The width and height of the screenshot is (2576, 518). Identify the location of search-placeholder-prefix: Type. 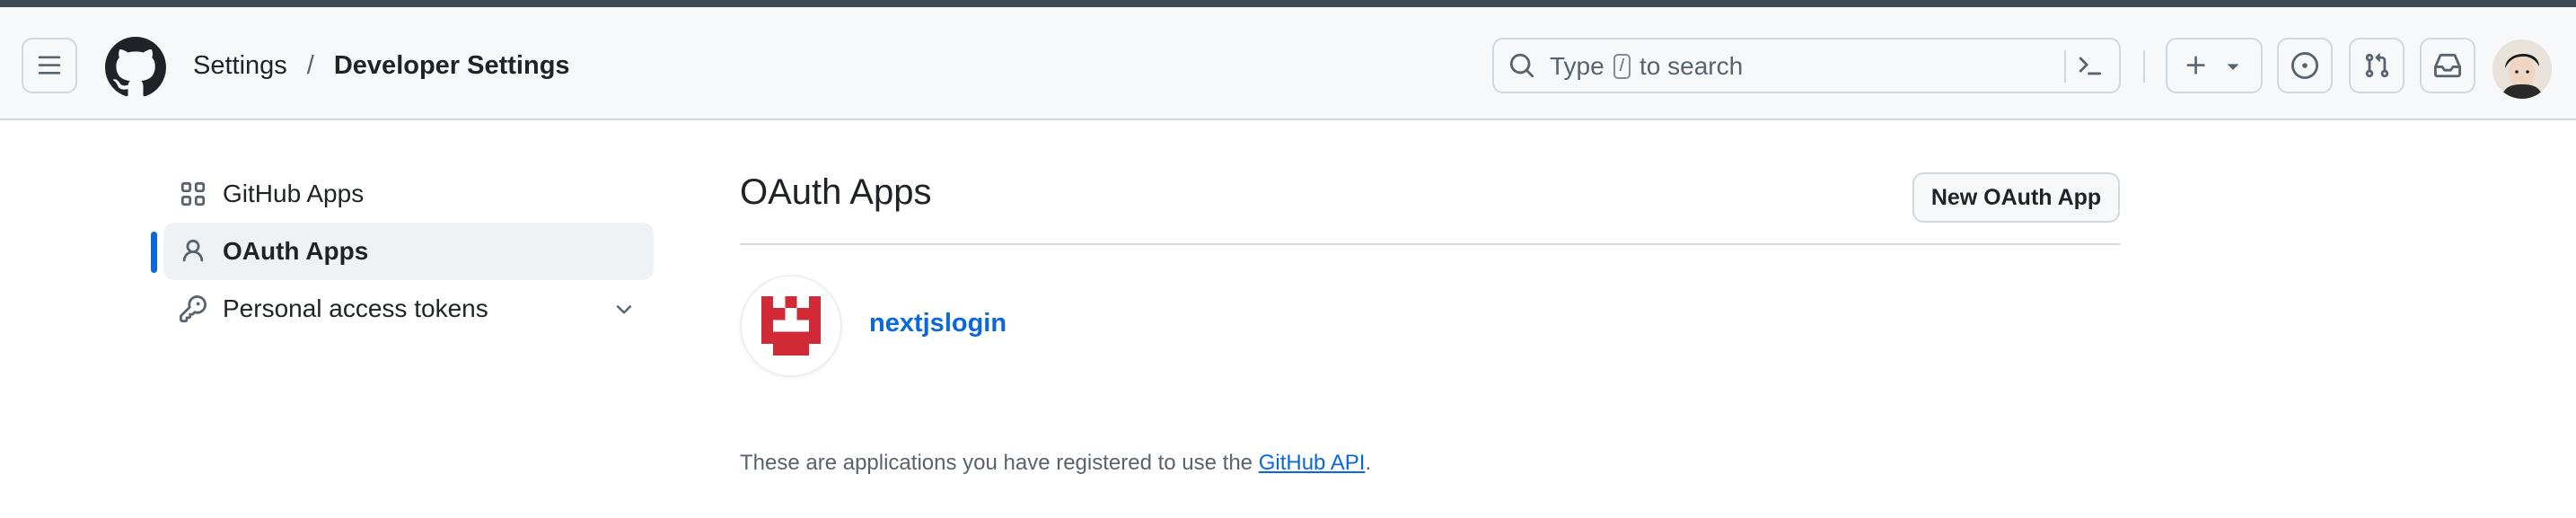
(1577, 66).